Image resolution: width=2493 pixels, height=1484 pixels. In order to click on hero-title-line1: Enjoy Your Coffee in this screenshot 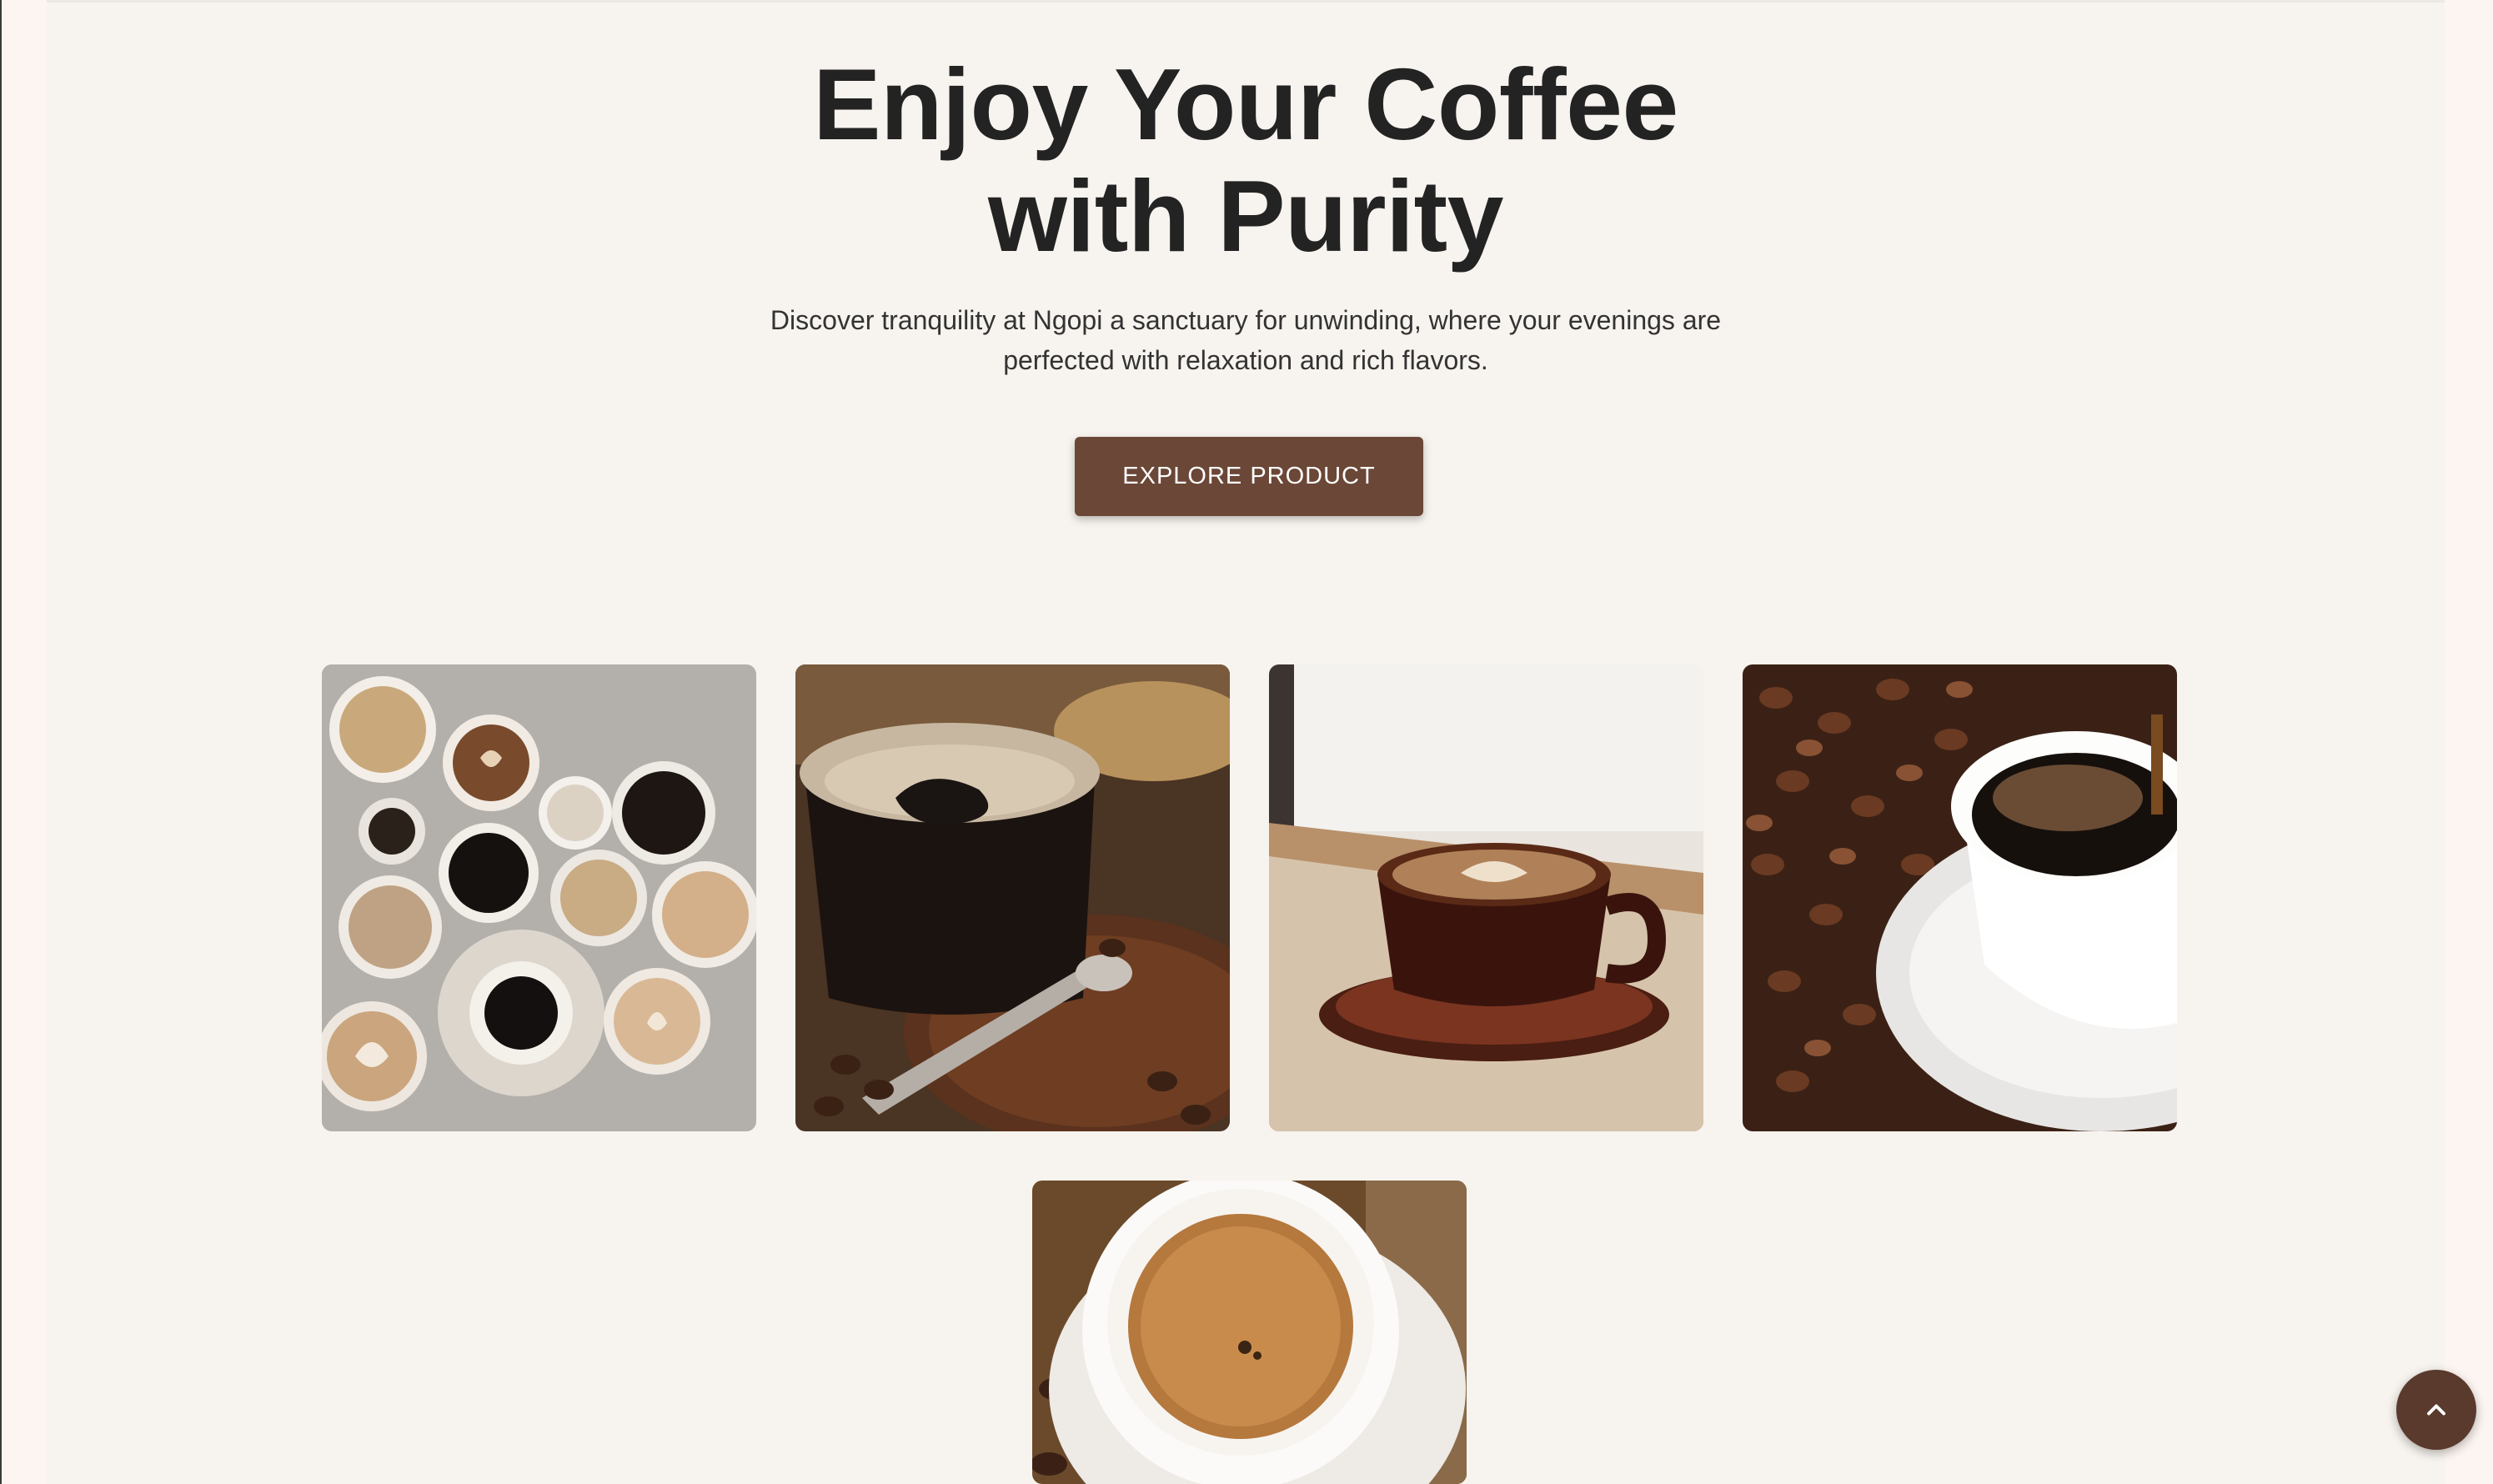, I will do `click(1245, 104)`.